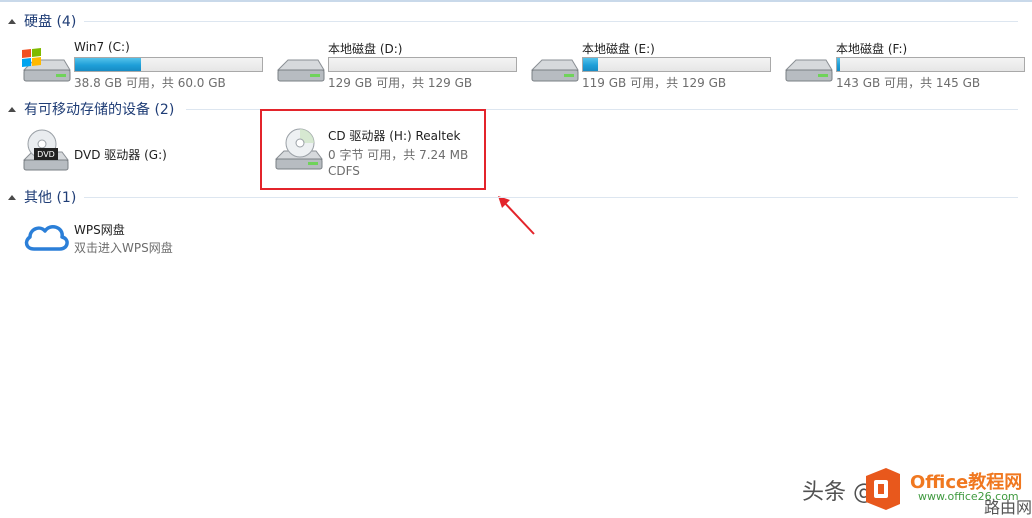 This screenshot has height=518, width=1032. I want to click on office-logo-icon, so click(883, 489).